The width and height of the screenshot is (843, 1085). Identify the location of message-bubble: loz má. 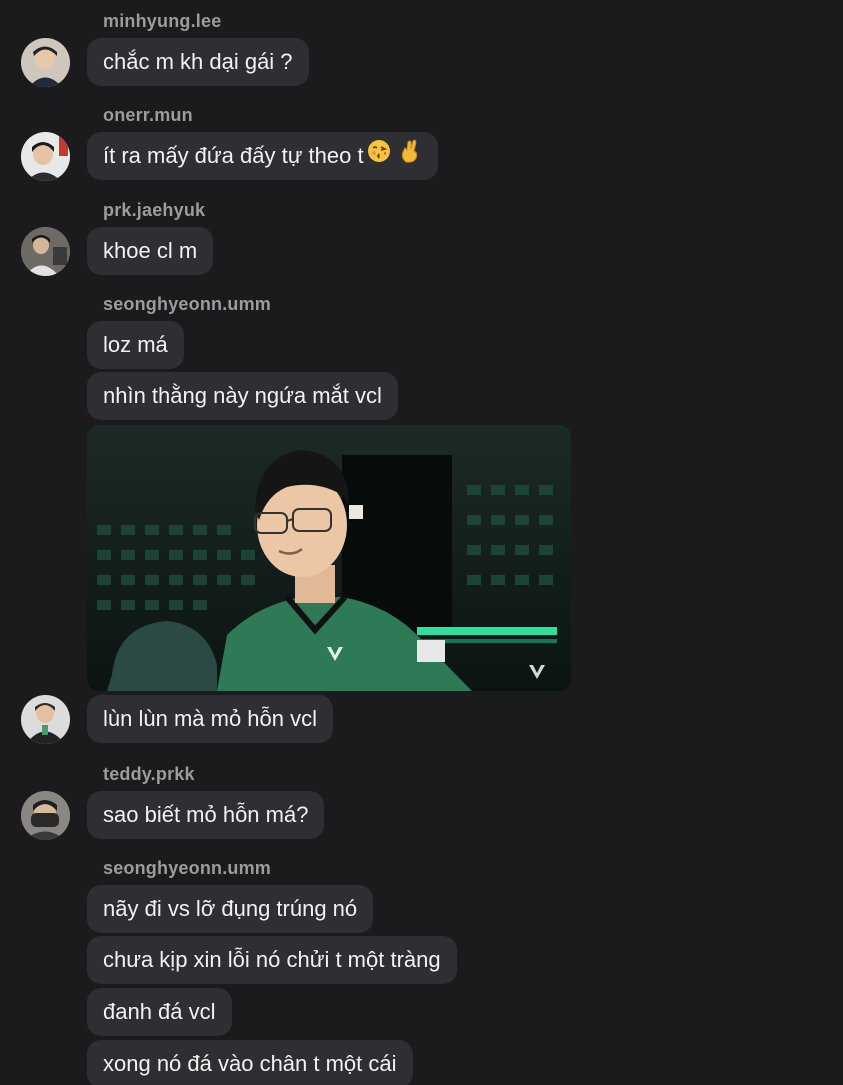
(135, 345).